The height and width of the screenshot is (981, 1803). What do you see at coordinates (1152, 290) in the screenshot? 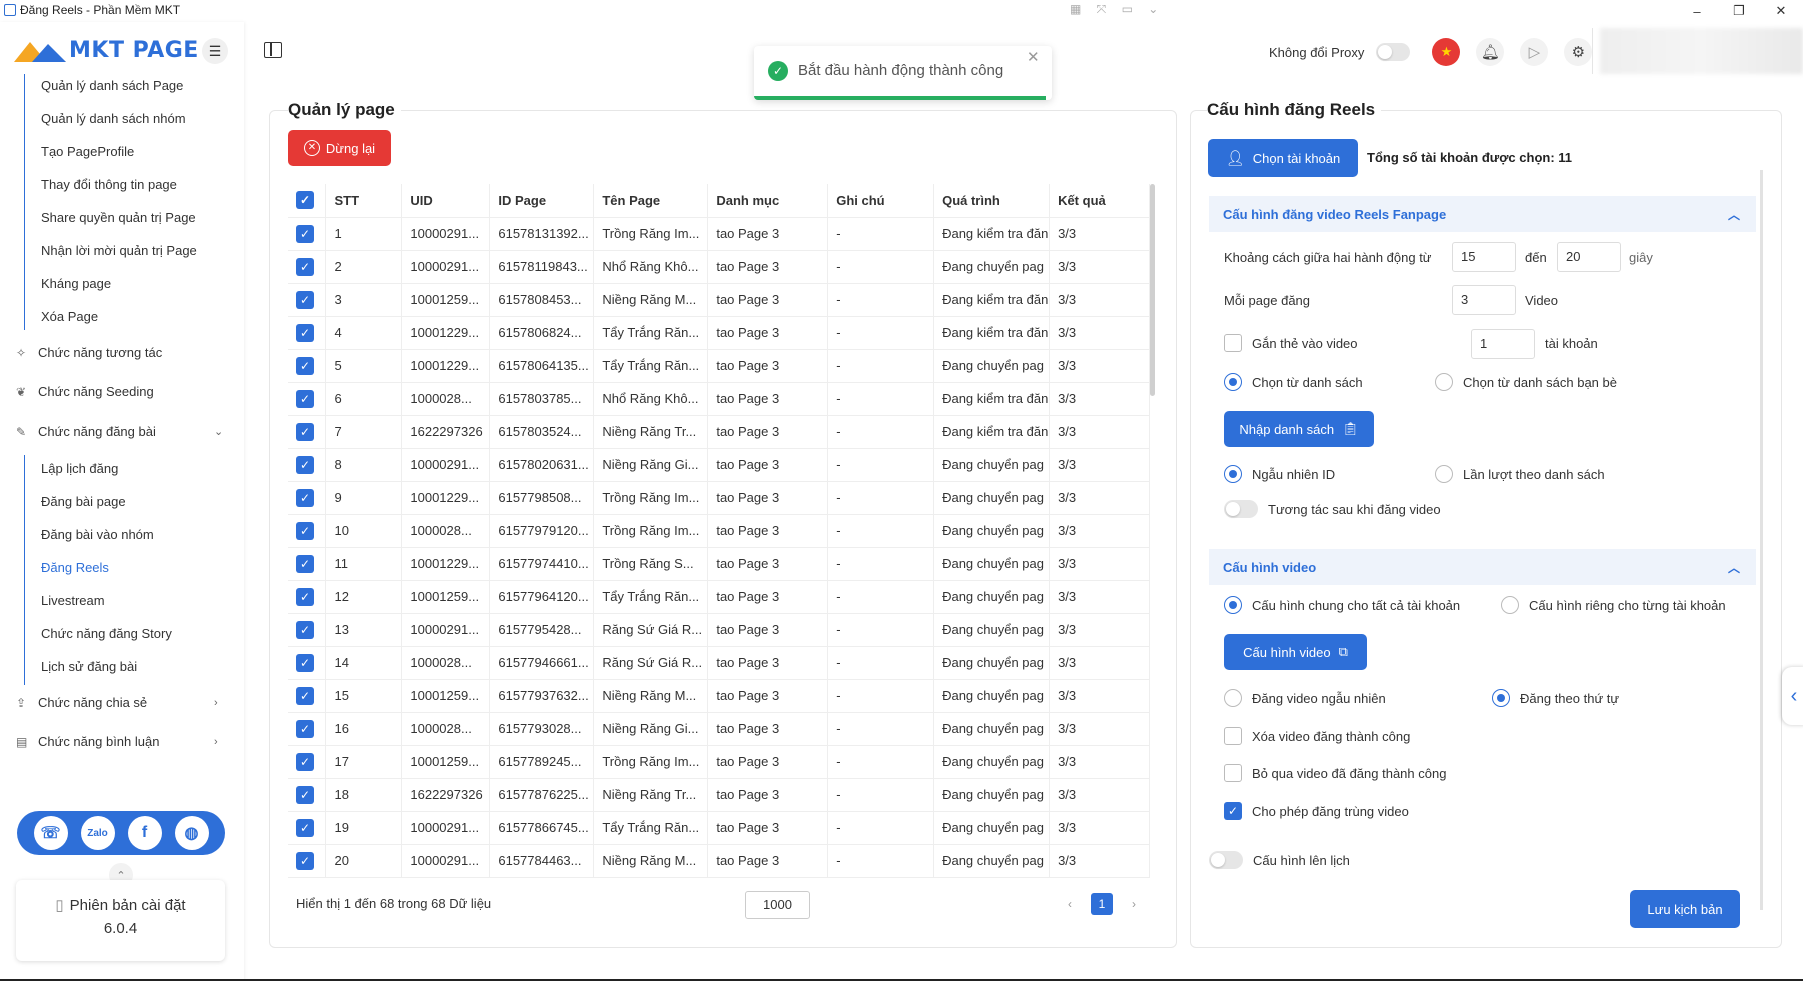
I see `table-scrollbar` at bounding box center [1152, 290].